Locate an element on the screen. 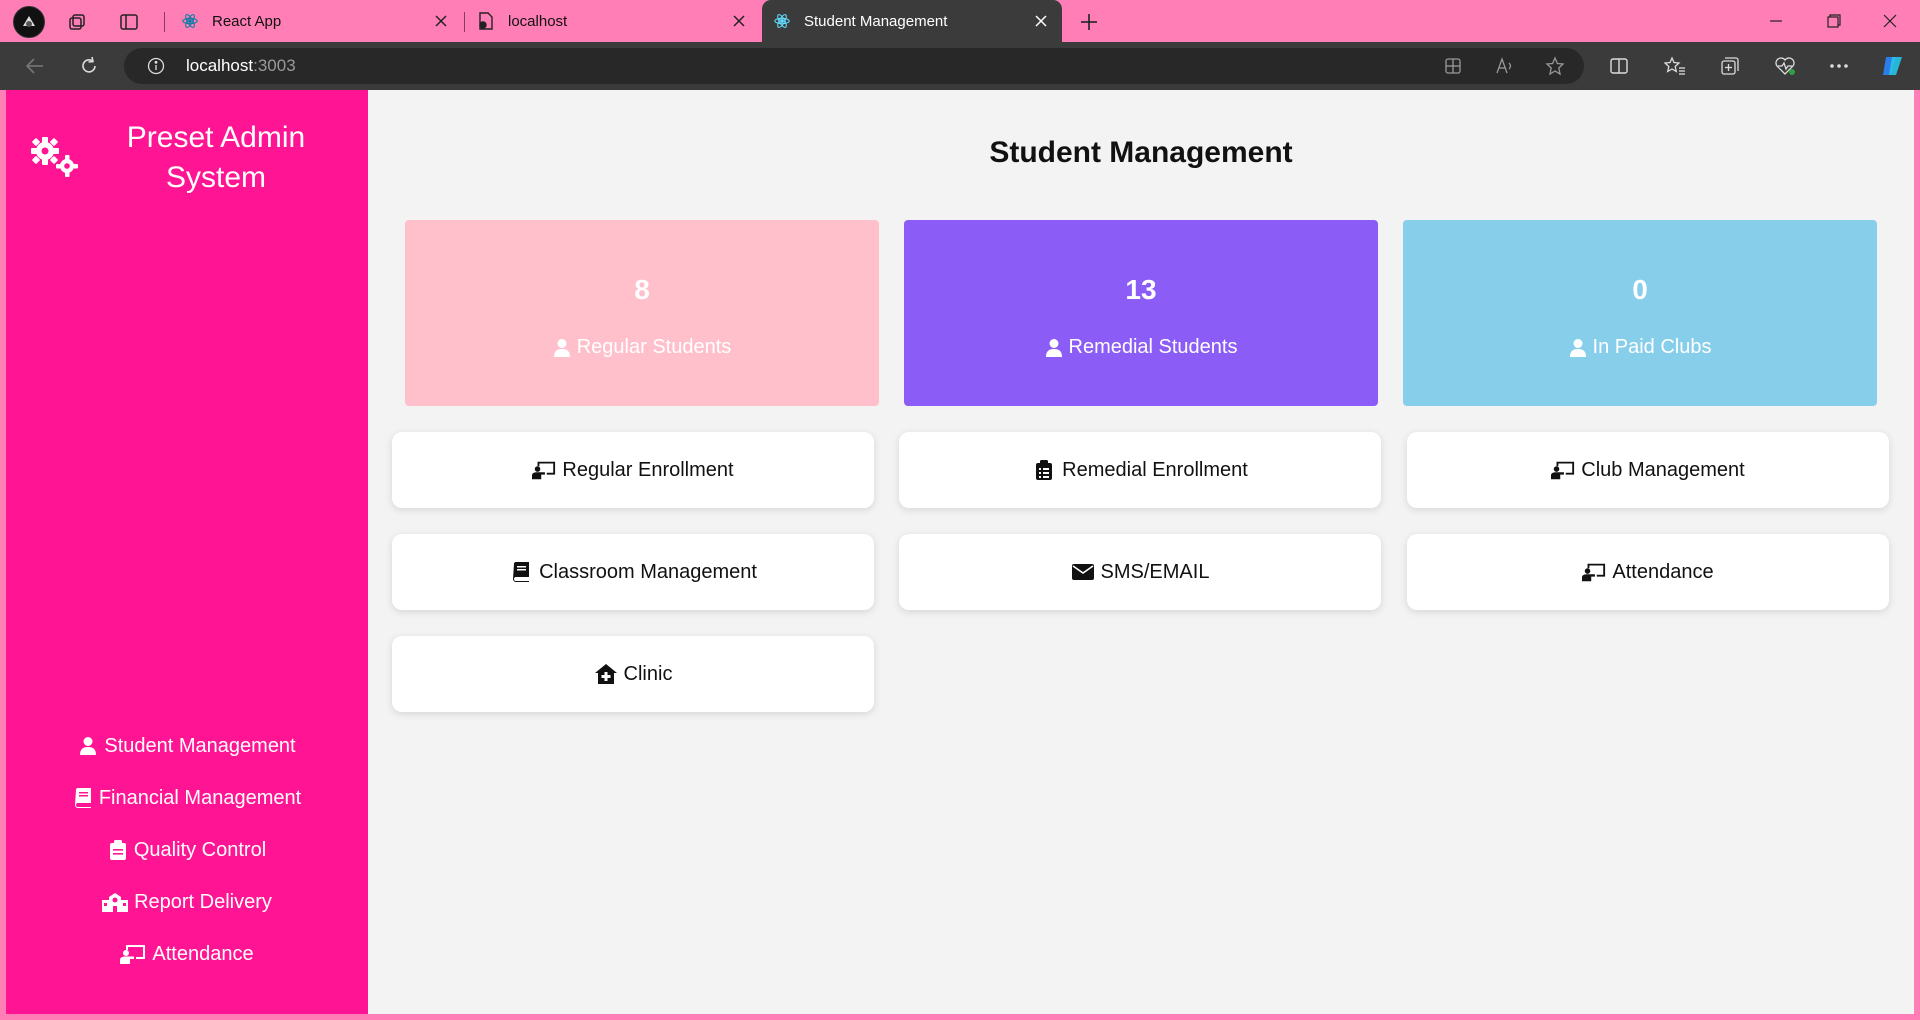 This screenshot has width=1920, height=1020. favorite-star-icon is located at coordinates (1555, 66).